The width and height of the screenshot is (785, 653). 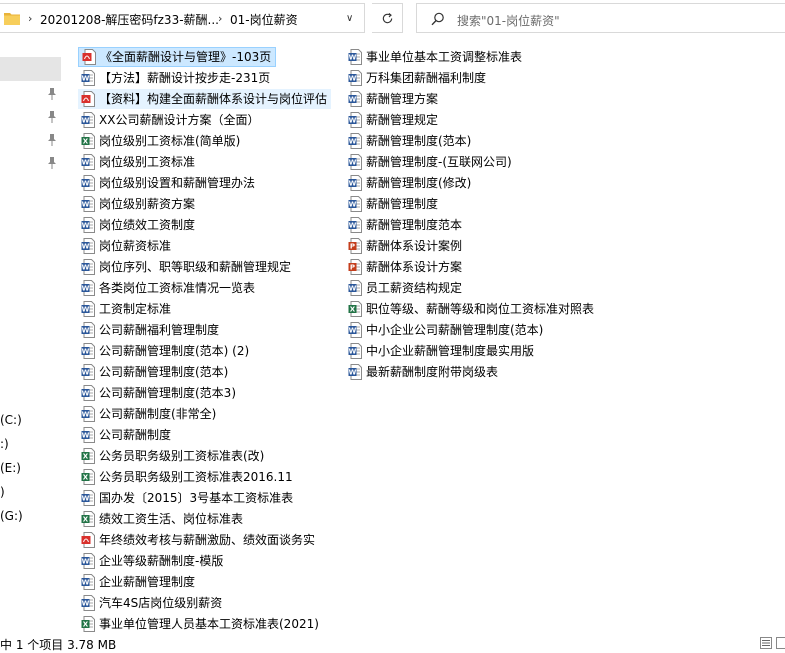 I want to click on breadcrumb-current: 01-岗位薪资, so click(x=264, y=19).